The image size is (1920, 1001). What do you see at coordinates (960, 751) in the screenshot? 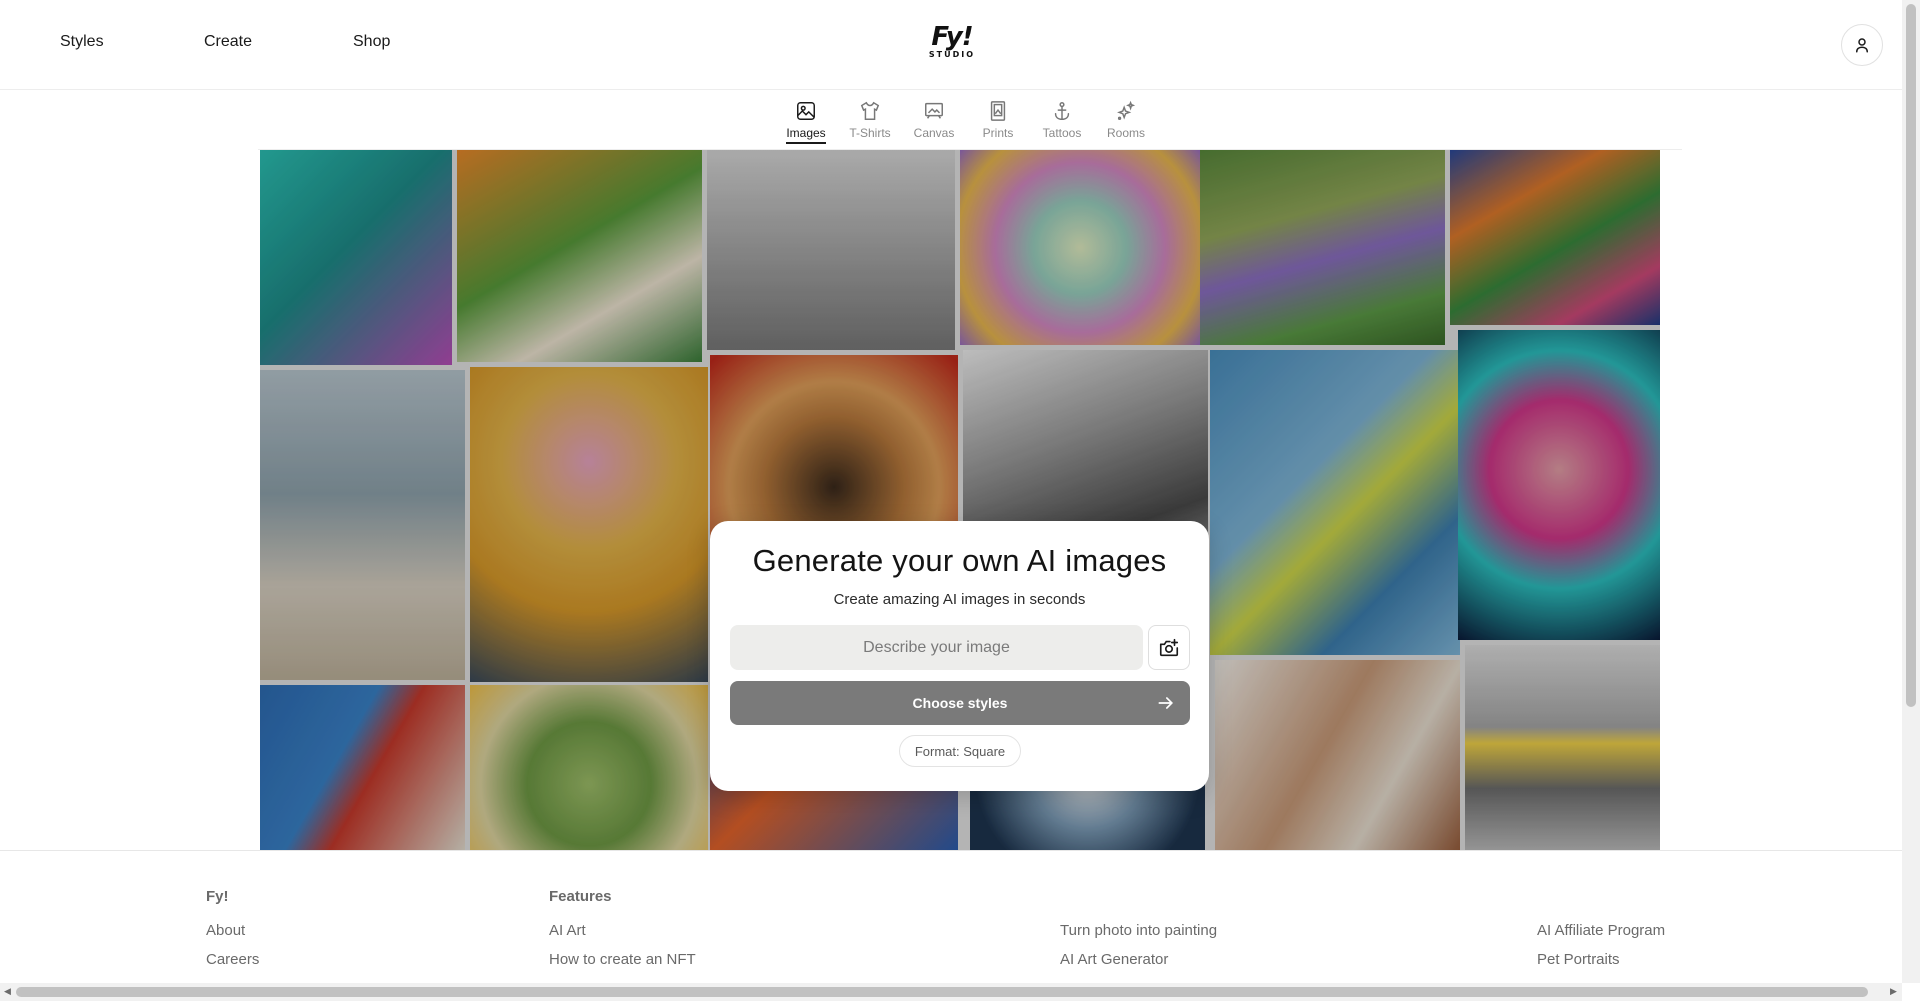
I see `format-selector: Format: Square` at bounding box center [960, 751].